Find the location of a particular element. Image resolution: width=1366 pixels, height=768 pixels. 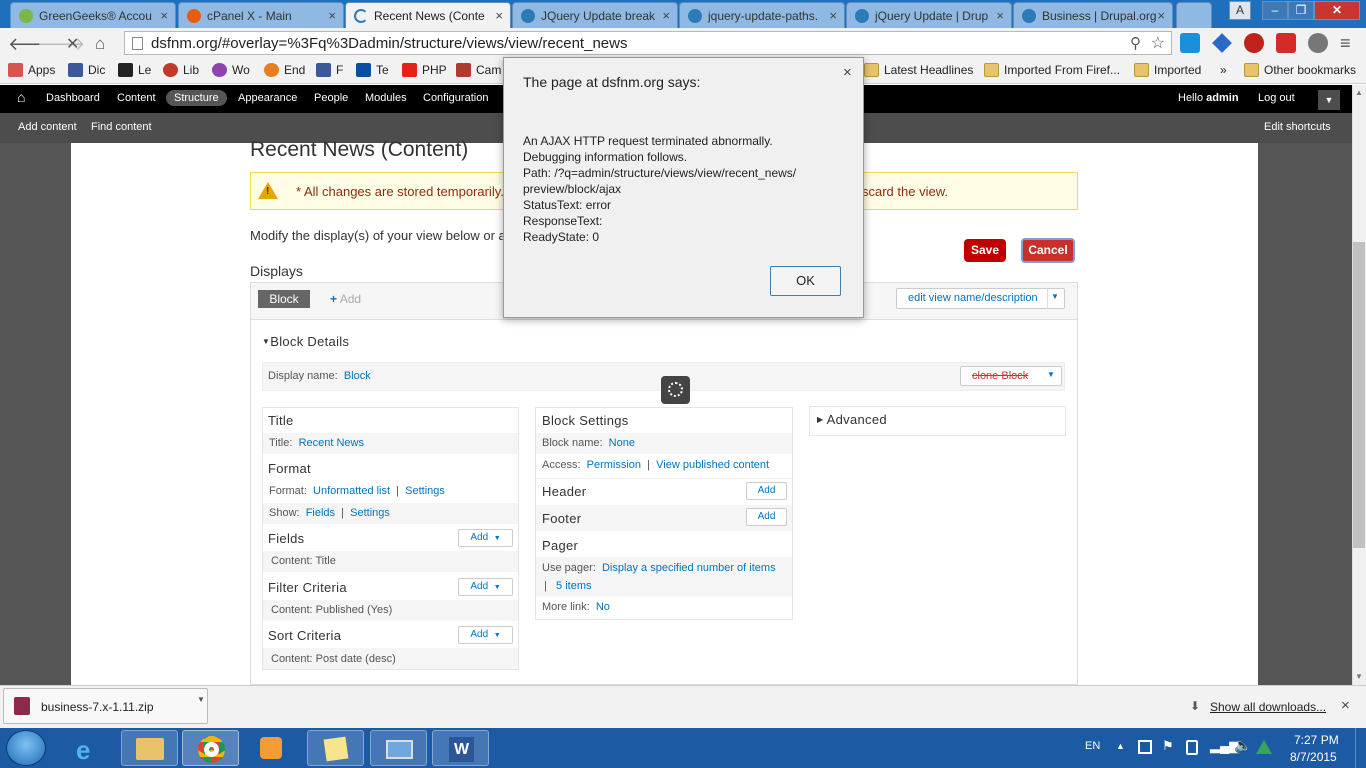

items-link: 5 items is located at coordinates (573, 586).